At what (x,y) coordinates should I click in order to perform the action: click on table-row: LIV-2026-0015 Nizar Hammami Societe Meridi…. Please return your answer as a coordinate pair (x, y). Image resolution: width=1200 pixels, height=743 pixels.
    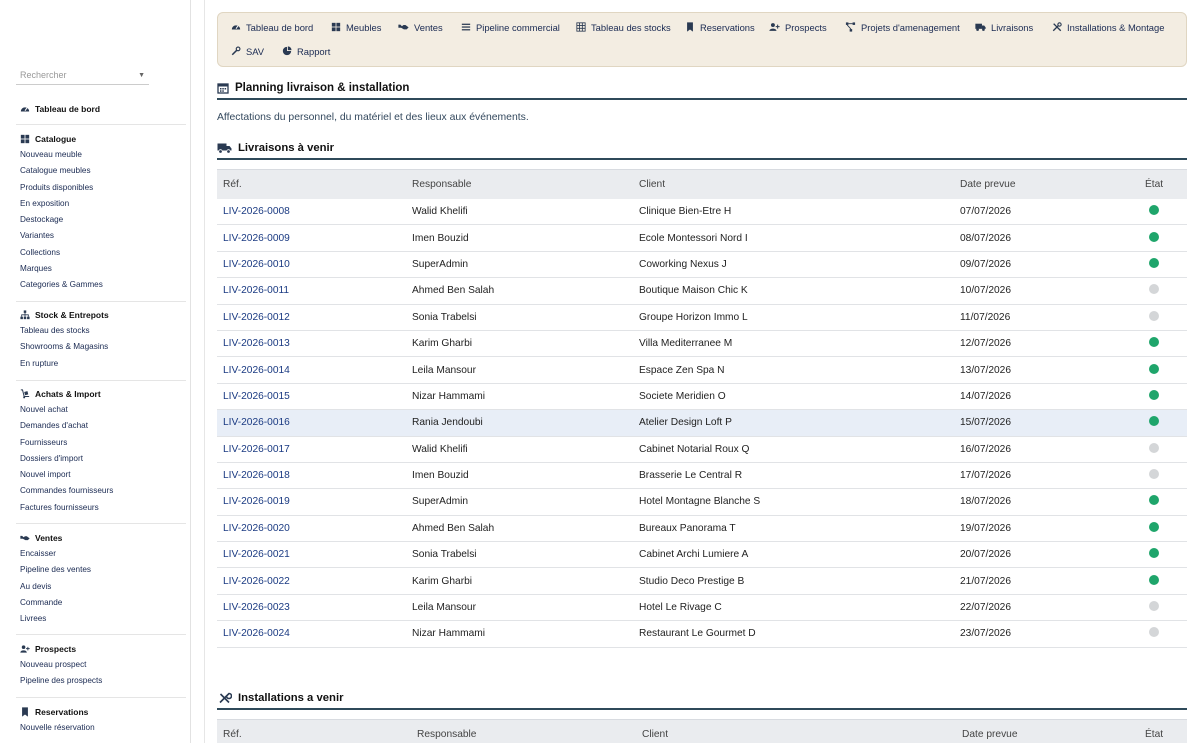
    Looking at the image, I should click on (702, 397).